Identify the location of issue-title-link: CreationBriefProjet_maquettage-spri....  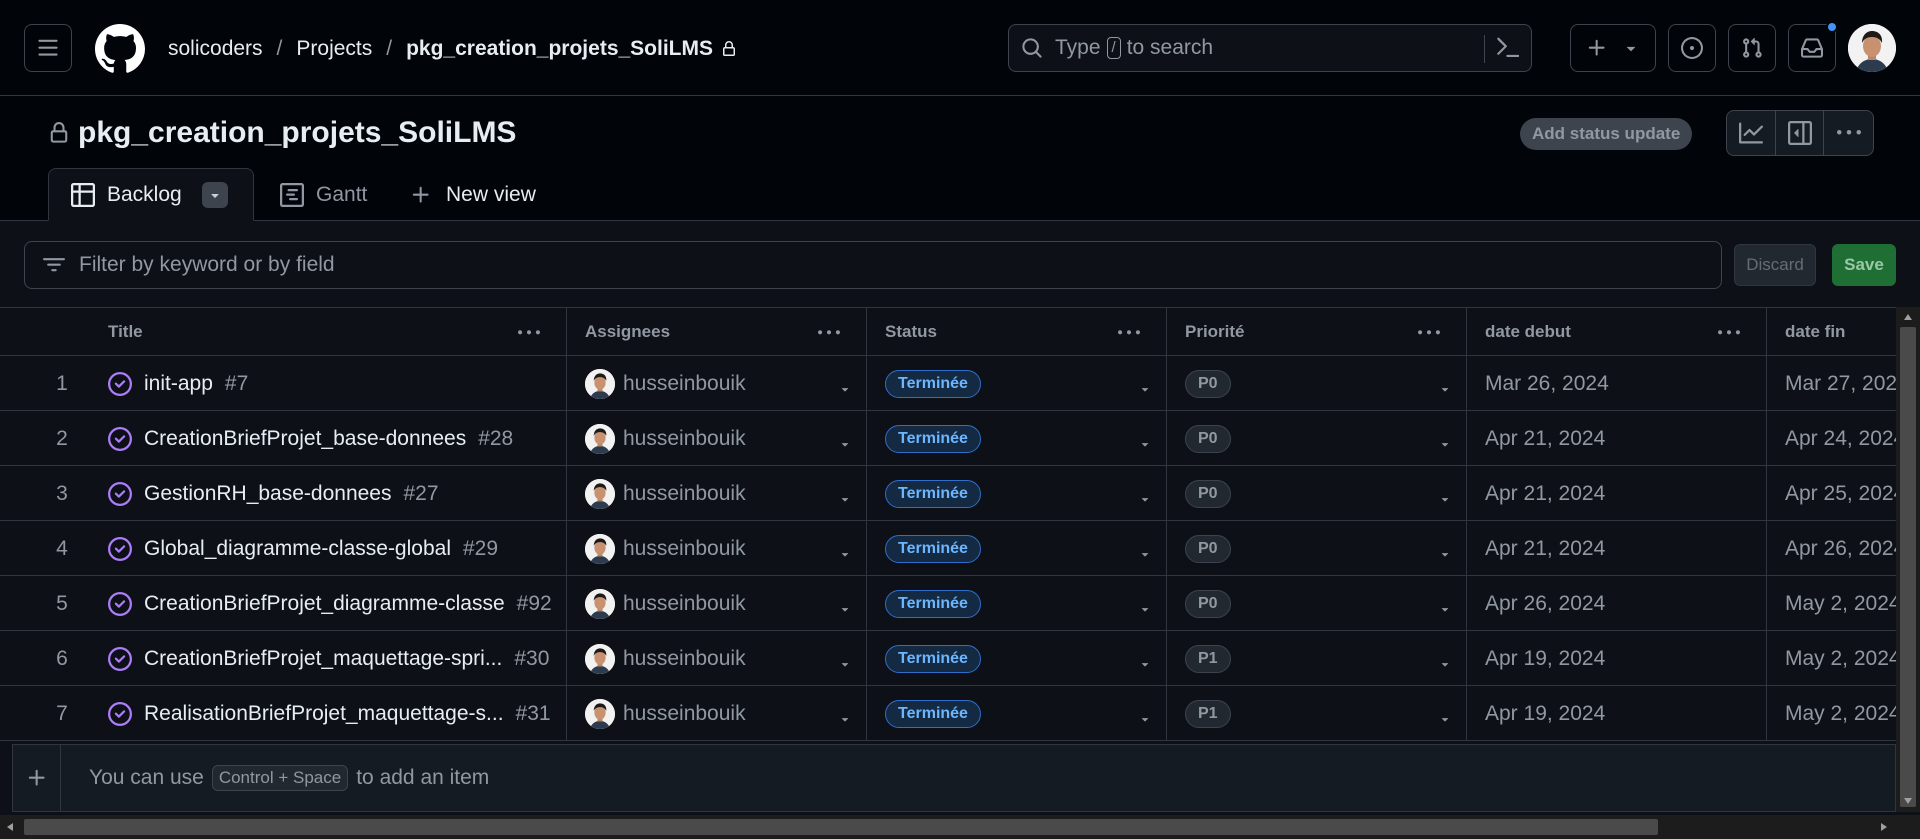
(323, 659).